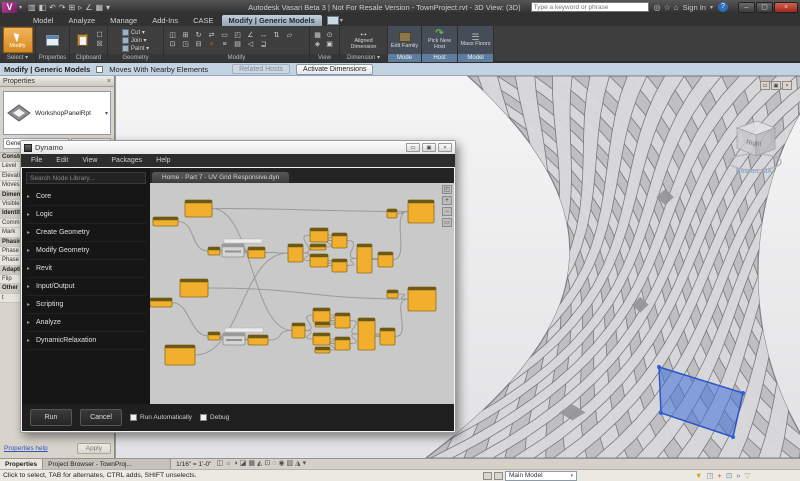  I want to click on menu-view: View, so click(89, 160).